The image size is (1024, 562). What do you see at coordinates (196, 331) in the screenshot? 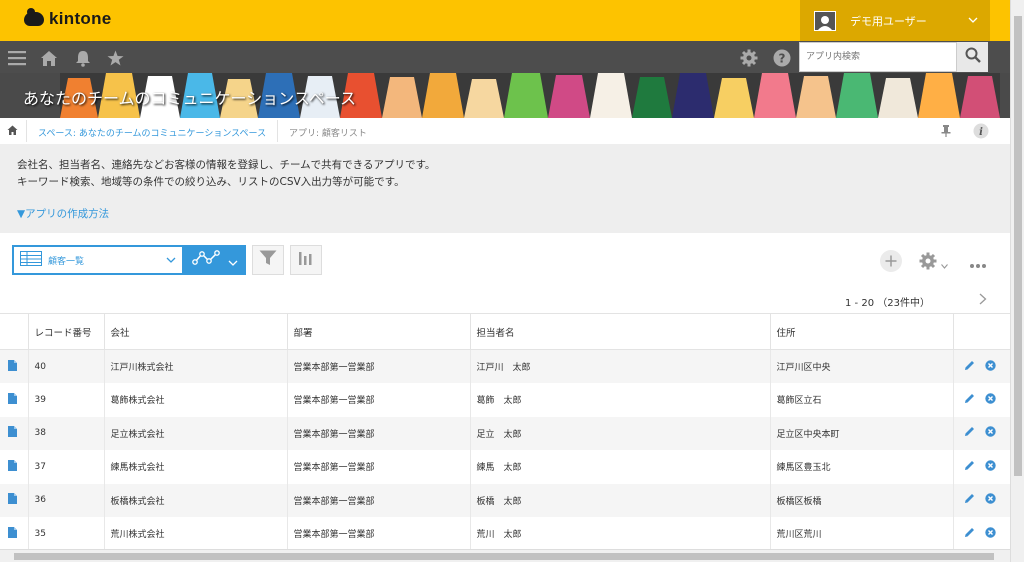
I see `column-header: 会社` at bounding box center [196, 331].